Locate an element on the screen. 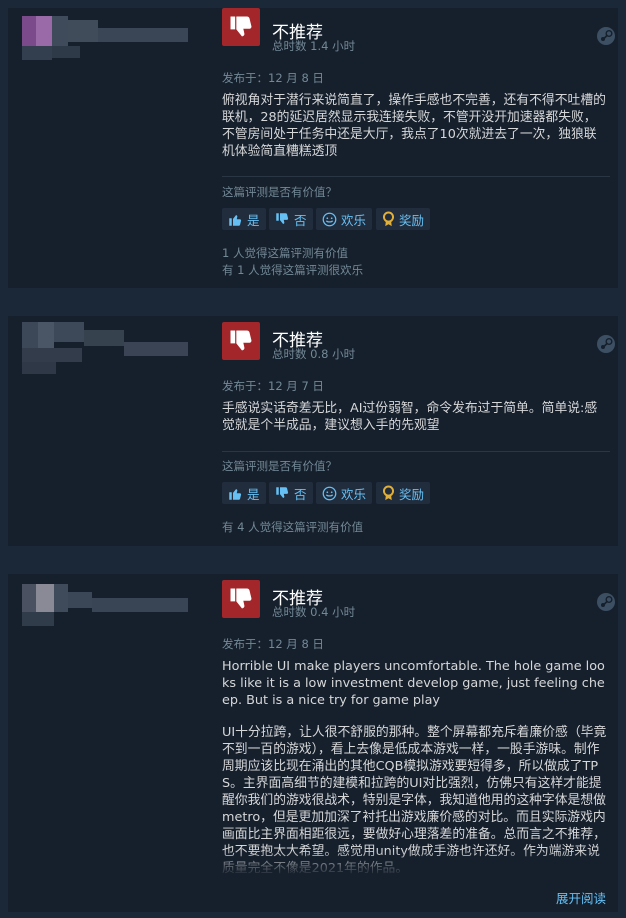 This screenshot has width=626, height=918. playtime-hours: 总时数 0.8 小时 is located at coordinates (314, 354).